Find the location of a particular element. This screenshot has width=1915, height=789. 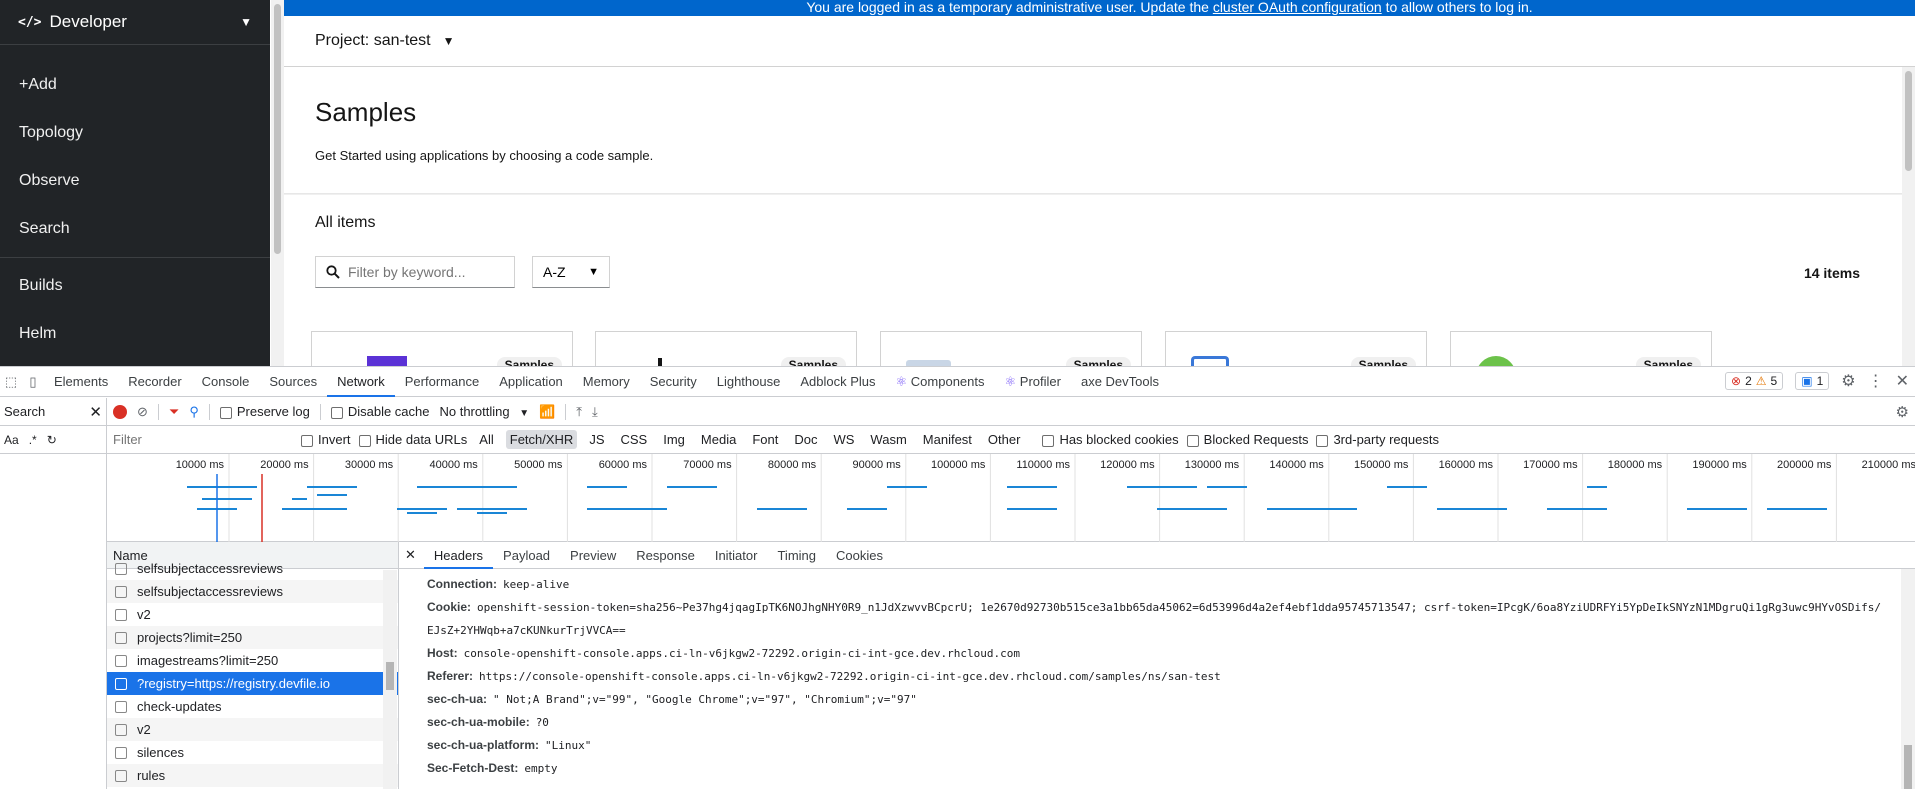

tab-memory: Memory is located at coordinates (606, 382).